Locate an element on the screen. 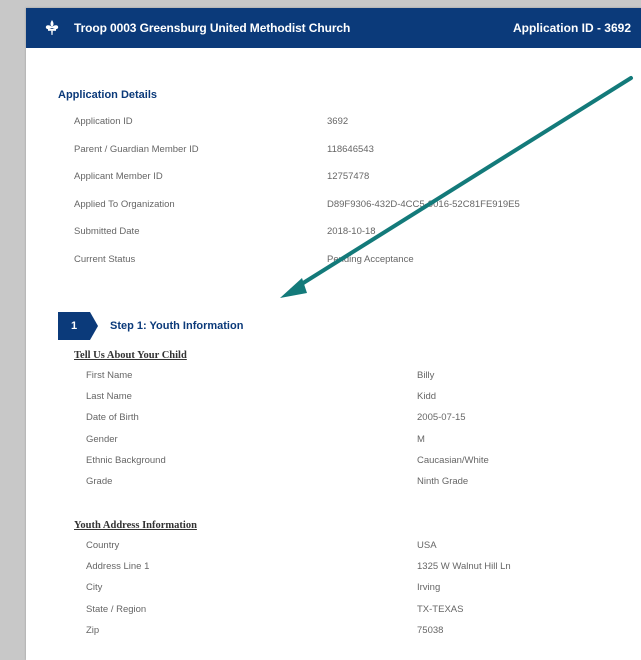  list-item: Grade Ninth Grade is located at coordinates (287, 486).